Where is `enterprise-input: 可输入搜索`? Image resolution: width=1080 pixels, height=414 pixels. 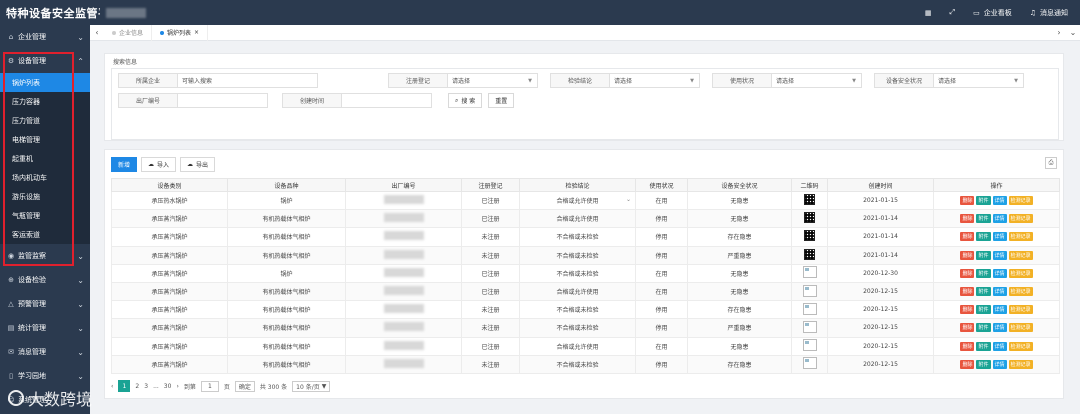 enterprise-input: 可输入搜索 is located at coordinates (248, 80).